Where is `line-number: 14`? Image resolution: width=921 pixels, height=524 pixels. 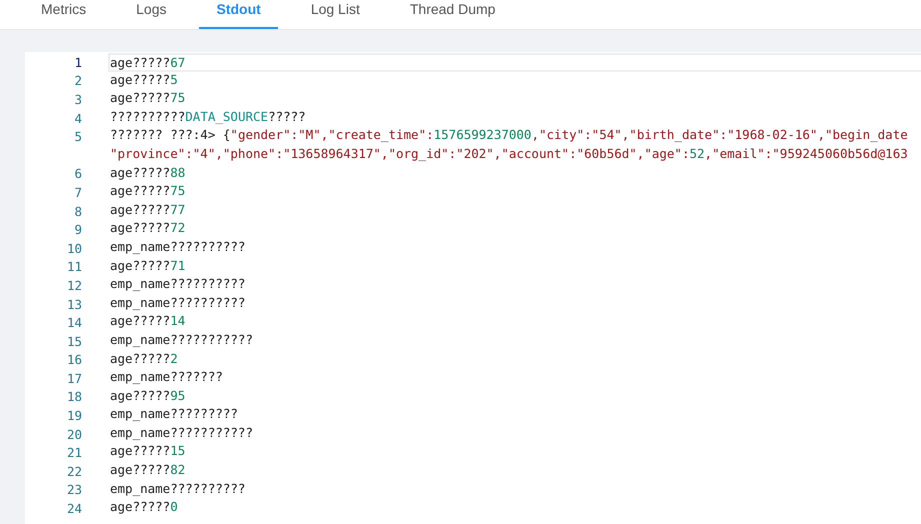 line-number: 14 is located at coordinates (74, 322).